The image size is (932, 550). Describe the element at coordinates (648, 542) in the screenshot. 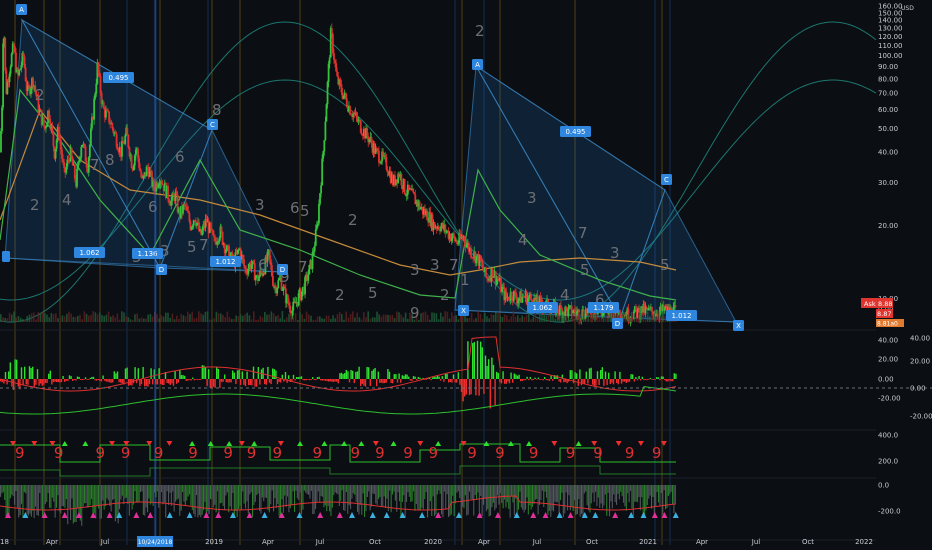

I see `time-tick-label: 2021` at that location.